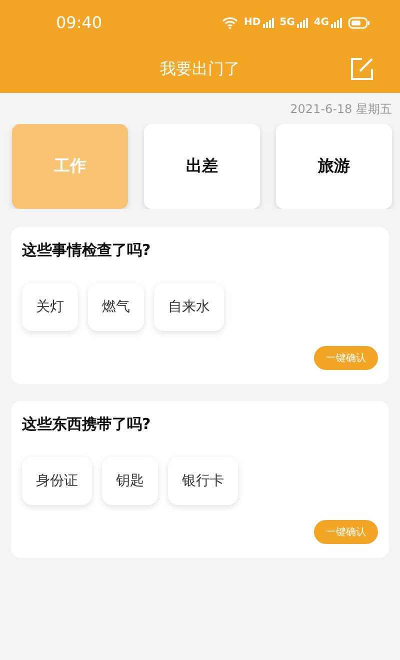 Image resolution: width=400 pixels, height=660 pixels. I want to click on checklist-item: 钥匙, so click(130, 481).